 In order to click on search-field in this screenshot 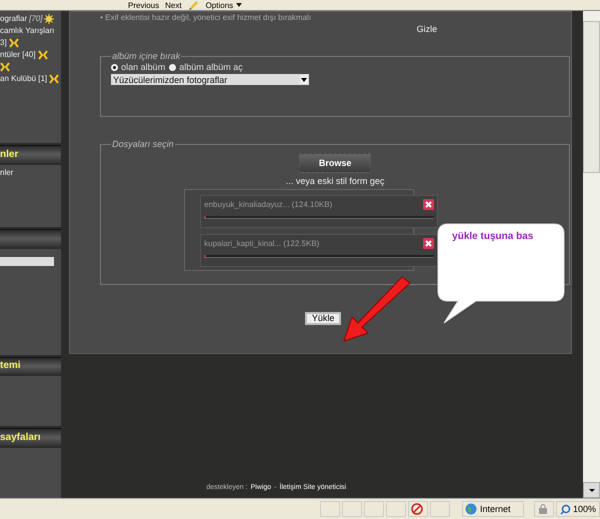, I will do `click(27, 261)`.